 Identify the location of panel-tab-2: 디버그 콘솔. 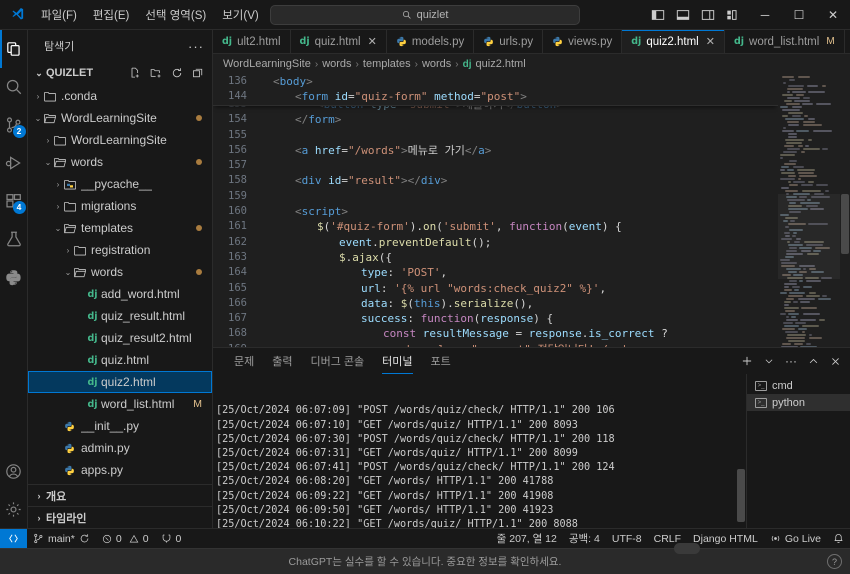
(338, 361).